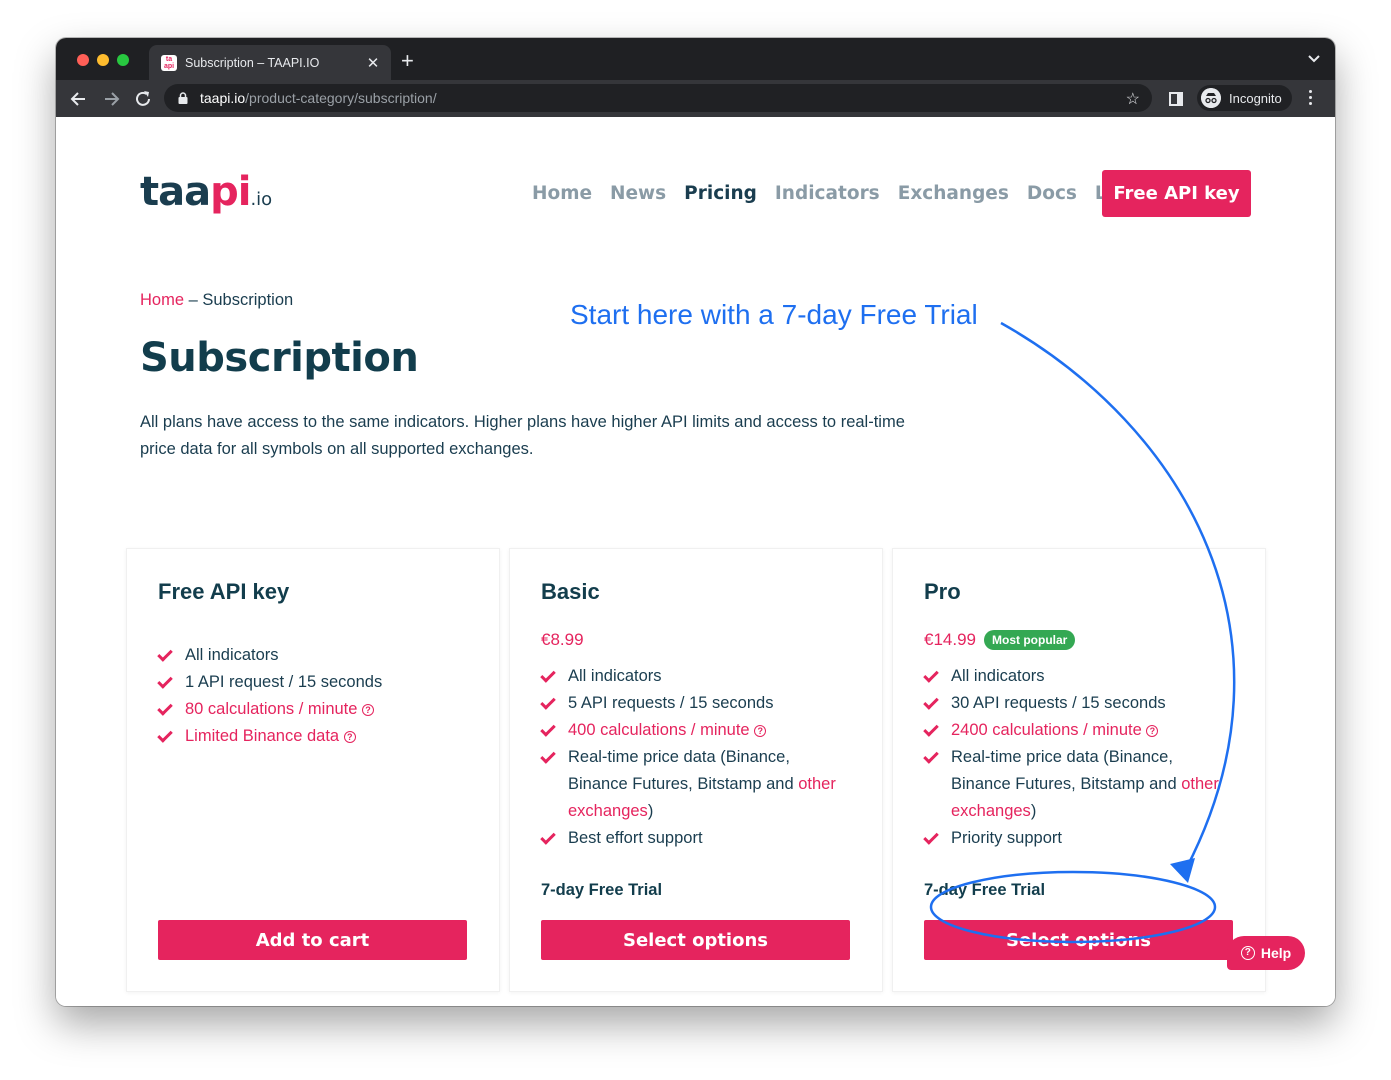  I want to click on maximize-window-button, so click(123, 60).